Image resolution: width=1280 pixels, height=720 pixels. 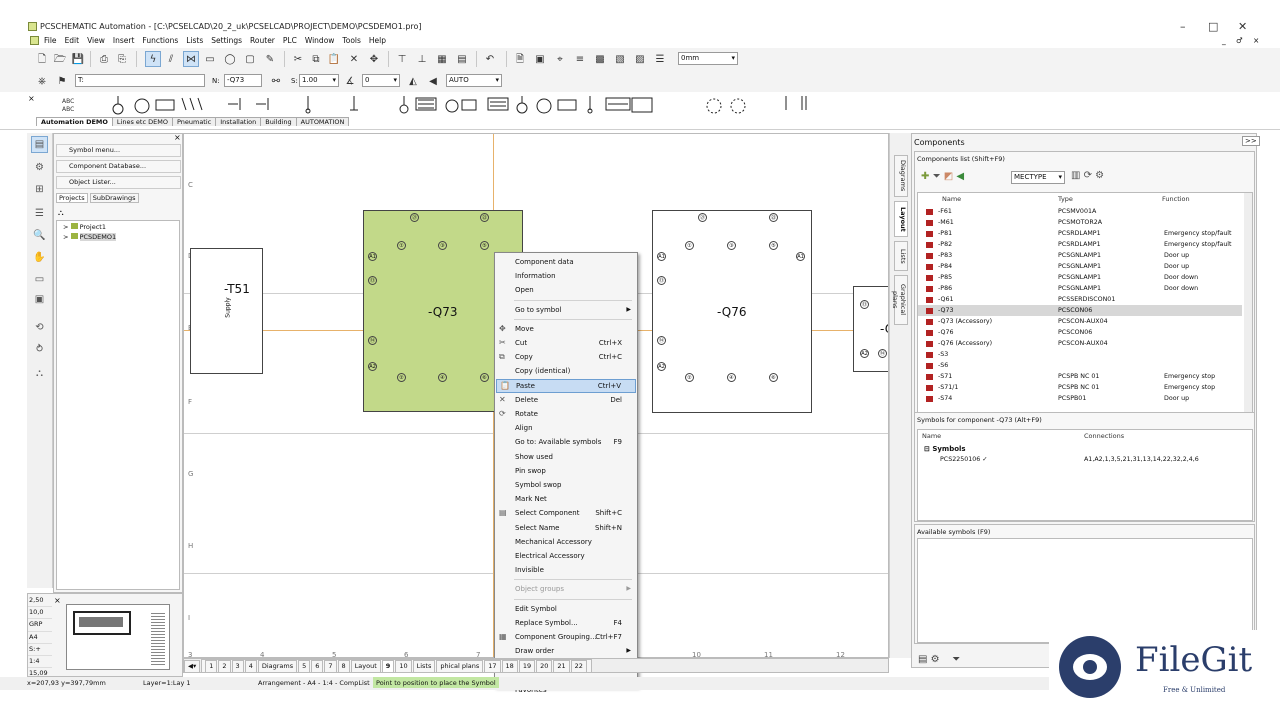 What do you see at coordinates (1080, 222) in the screenshot?
I see `table-row: -M61 PCSMOTOR2A` at bounding box center [1080, 222].